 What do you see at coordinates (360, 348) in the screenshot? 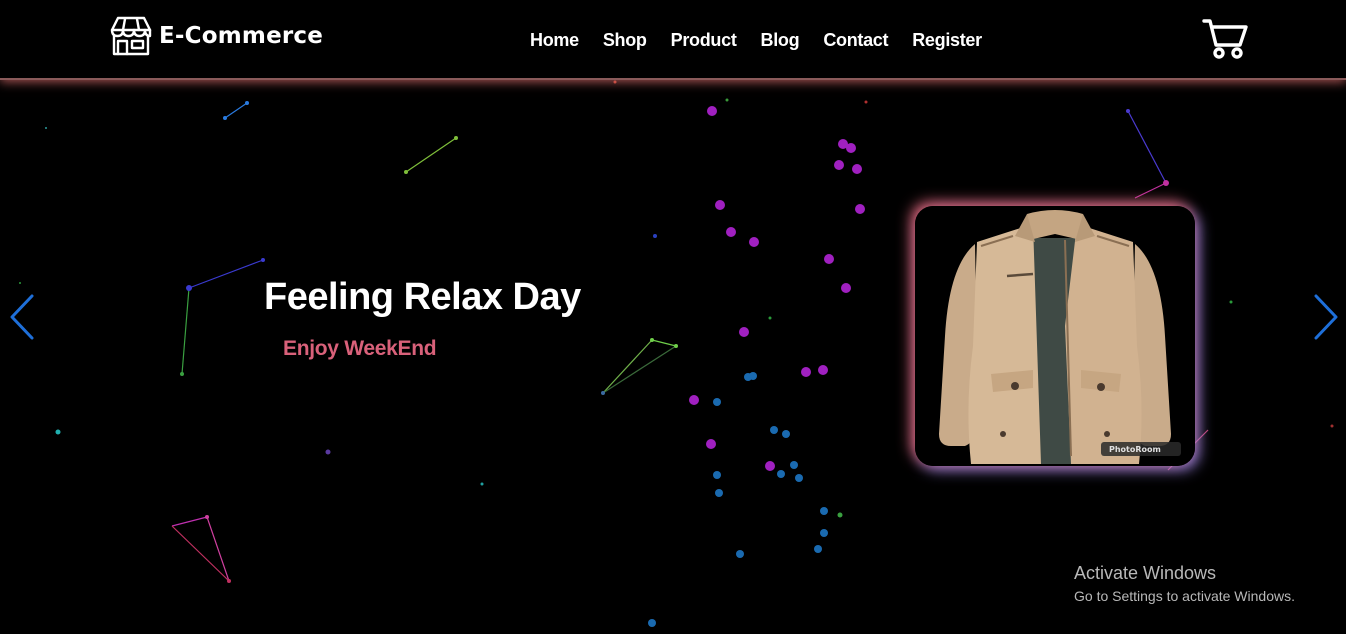
I see `slide-subtitle: Enjoy WeekEnd` at bounding box center [360, 348].